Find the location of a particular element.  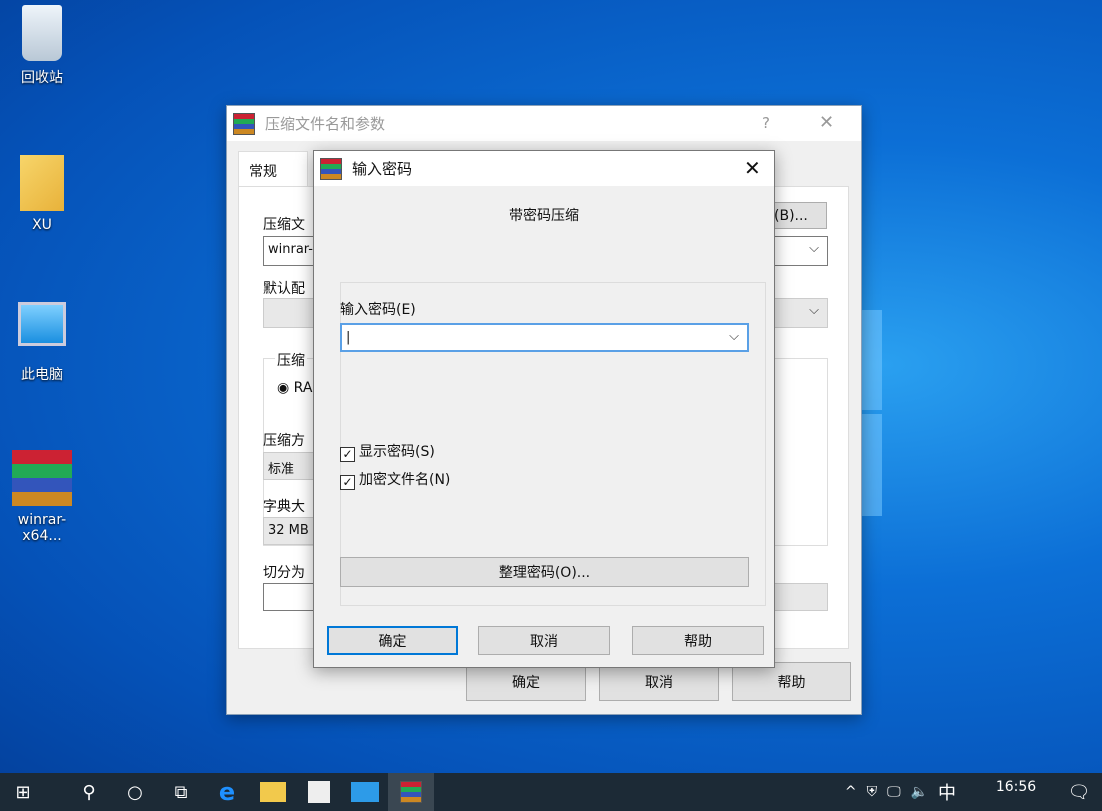

windows-logo-wallpaper-lower is located at coordinates (872, 465).